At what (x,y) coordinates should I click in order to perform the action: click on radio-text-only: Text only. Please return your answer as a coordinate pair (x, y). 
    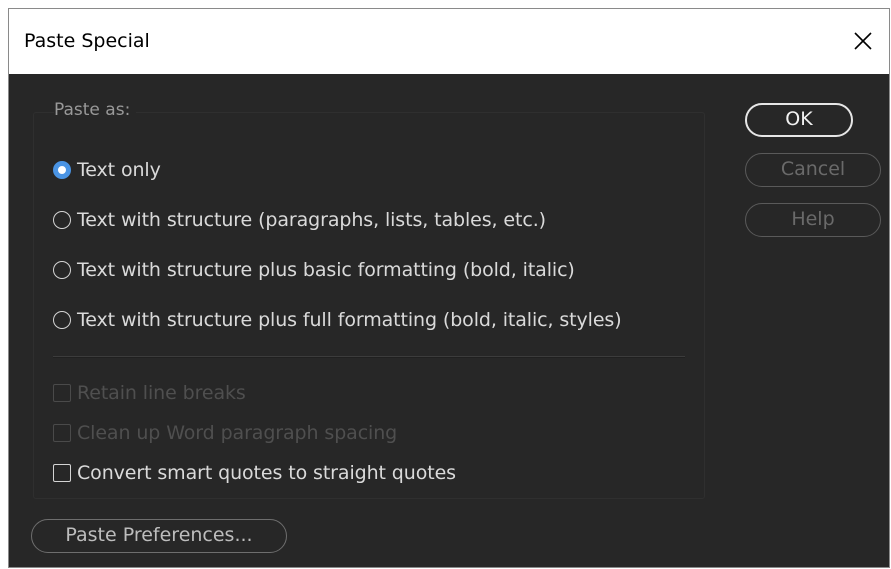
    Looking at the image, I should click on (107, 170).